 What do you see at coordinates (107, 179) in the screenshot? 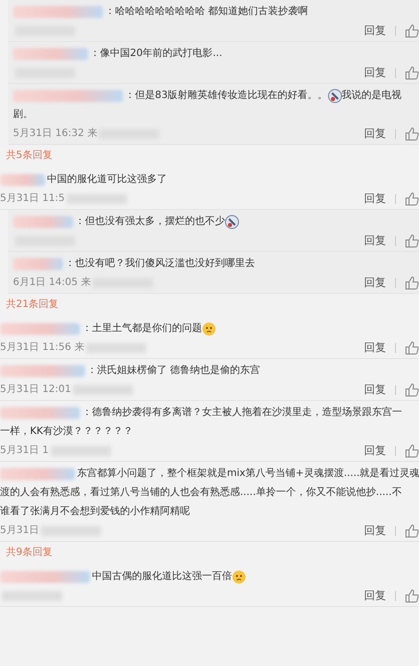
I see `comment-text: 中国的服化道可比这强多了` at bounding box center [107, 179].